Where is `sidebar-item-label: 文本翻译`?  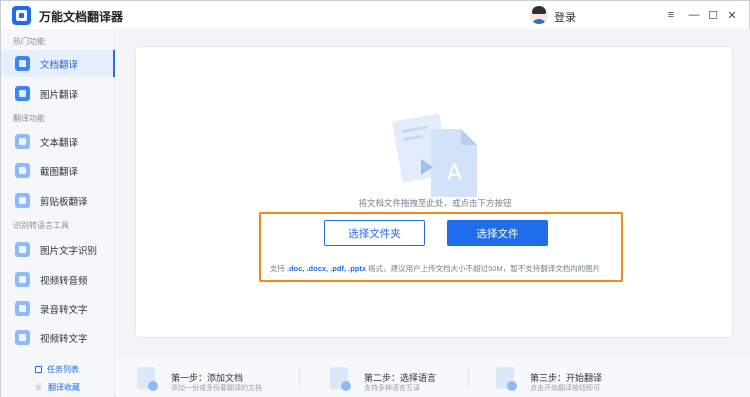
sidebar-item-label: 文本翻译 is located at coordinates (59, 143).